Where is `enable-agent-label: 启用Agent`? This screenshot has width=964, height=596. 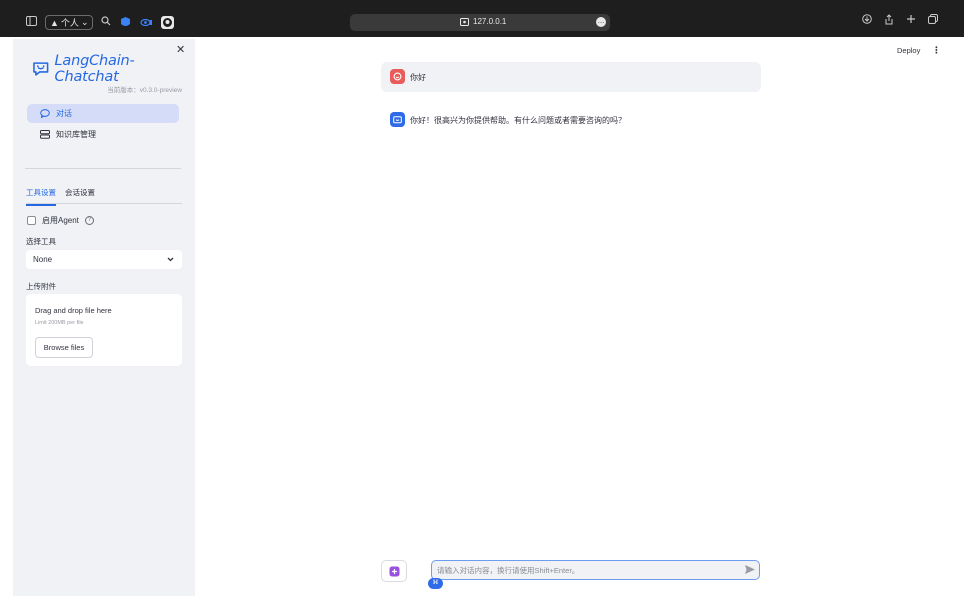 enable-agent-label: 启用Agent is located at coordinates (60, 220).